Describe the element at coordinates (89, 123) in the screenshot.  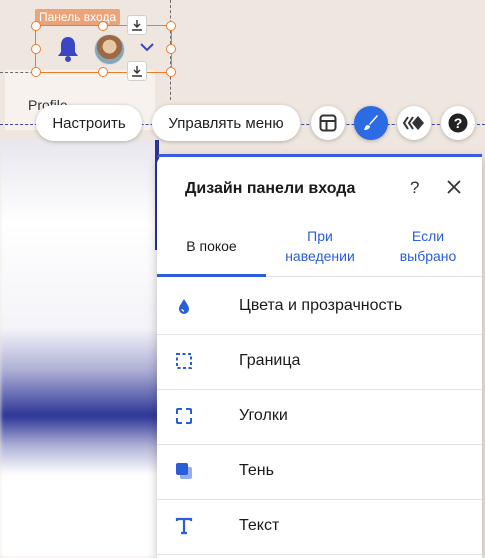
I see `customize-button: Настроить` at that location.